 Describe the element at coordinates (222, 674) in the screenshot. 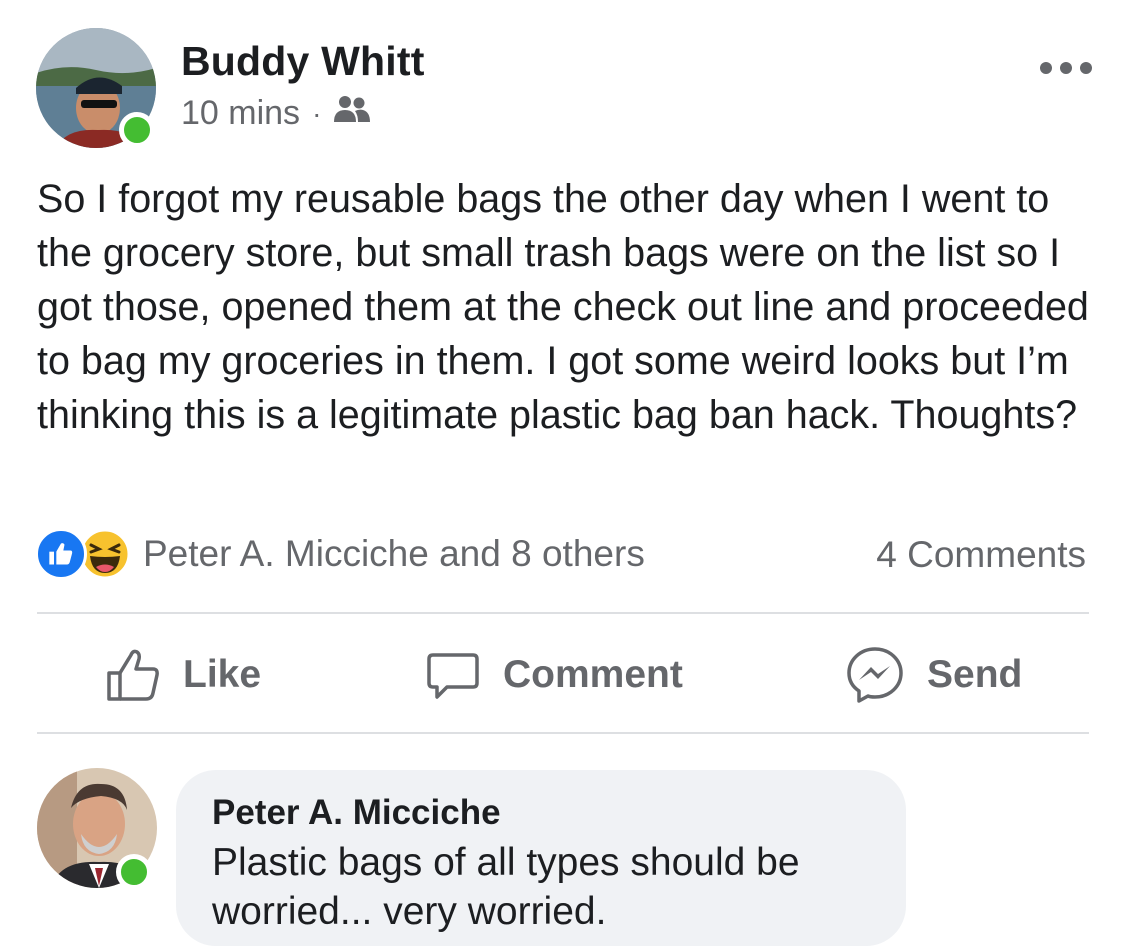

I see `like-label: Like` at that location.